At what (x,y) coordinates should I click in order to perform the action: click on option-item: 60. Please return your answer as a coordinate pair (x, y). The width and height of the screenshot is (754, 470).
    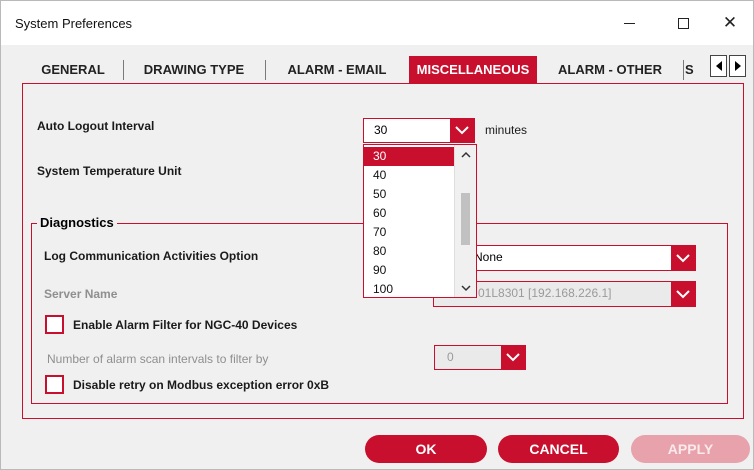
    Looking at the image, I should click on (409, 213).